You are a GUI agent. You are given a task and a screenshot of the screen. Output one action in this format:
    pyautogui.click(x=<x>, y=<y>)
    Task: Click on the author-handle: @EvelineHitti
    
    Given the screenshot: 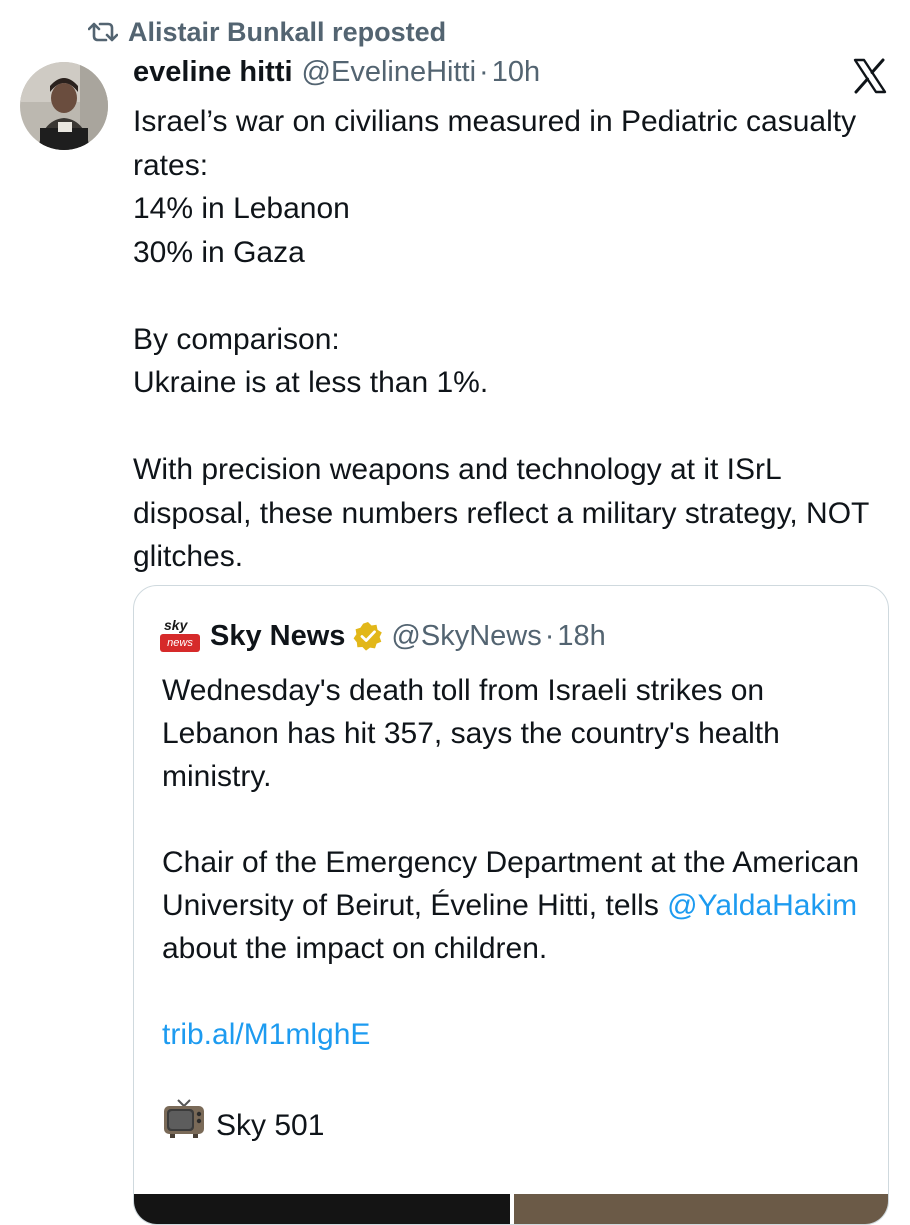 What is the action you would take?
    pyautogui.click(x=389, y=72)
    